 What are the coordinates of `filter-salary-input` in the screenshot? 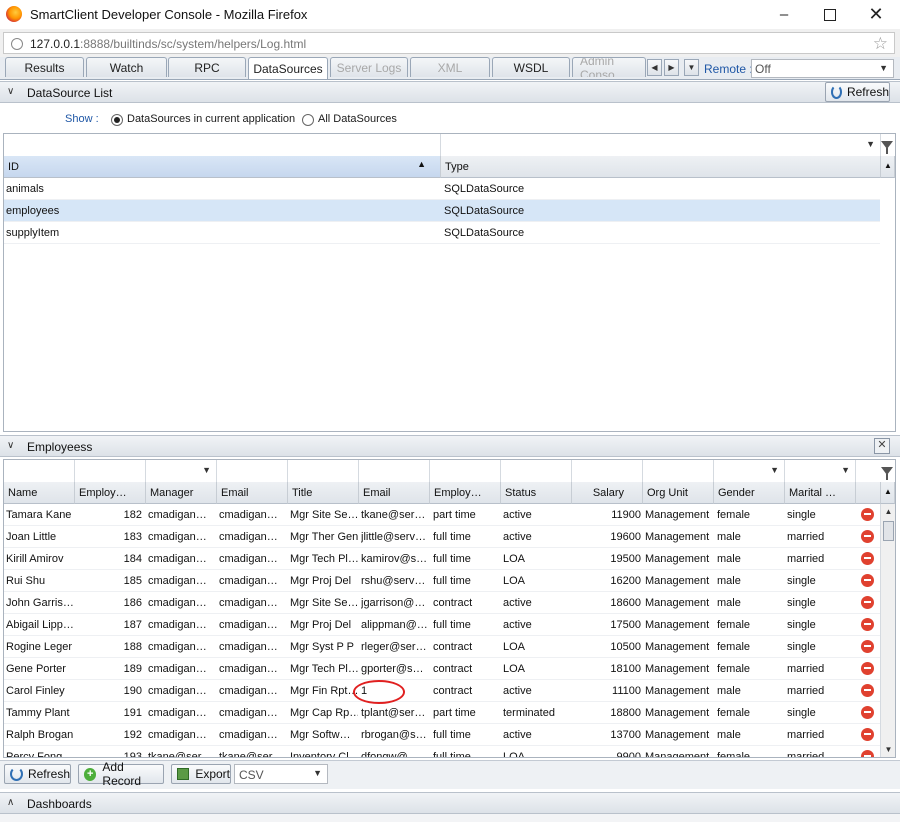 It's located at (607, 471).